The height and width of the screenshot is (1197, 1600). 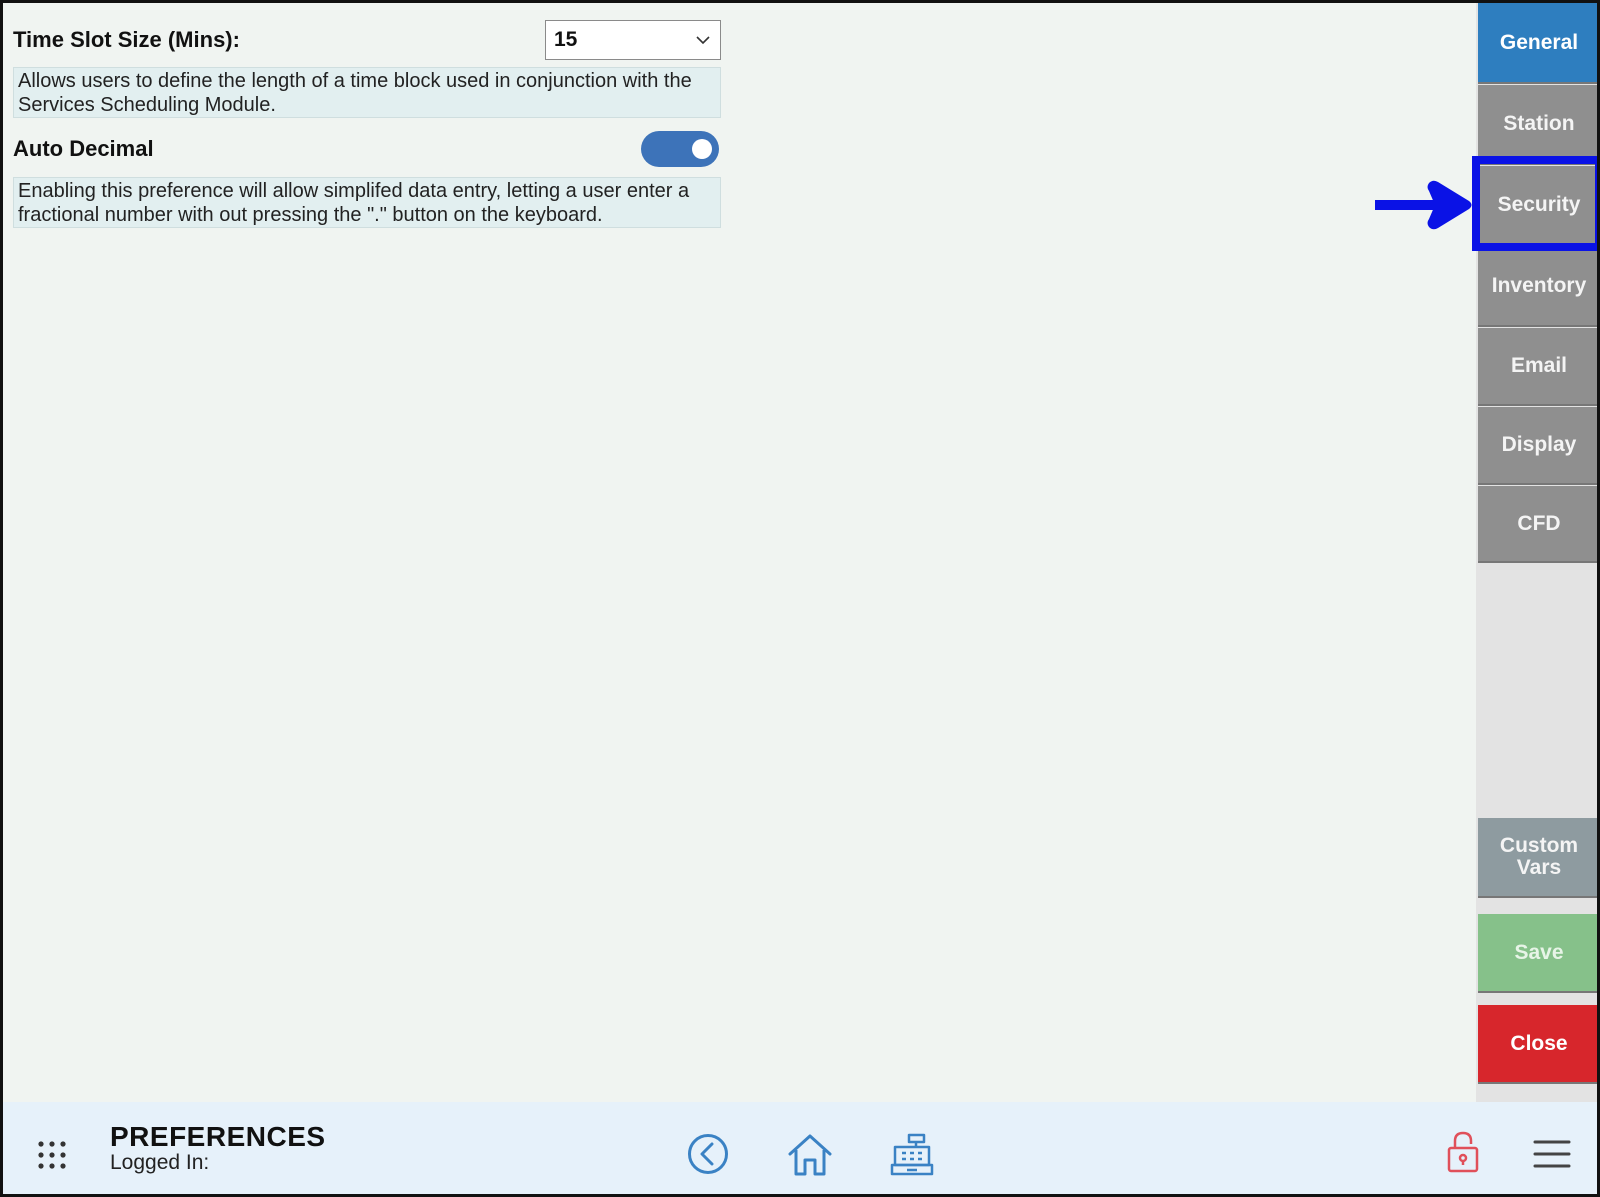 I want to click on toggle-knob, so click(x=702, y=149).